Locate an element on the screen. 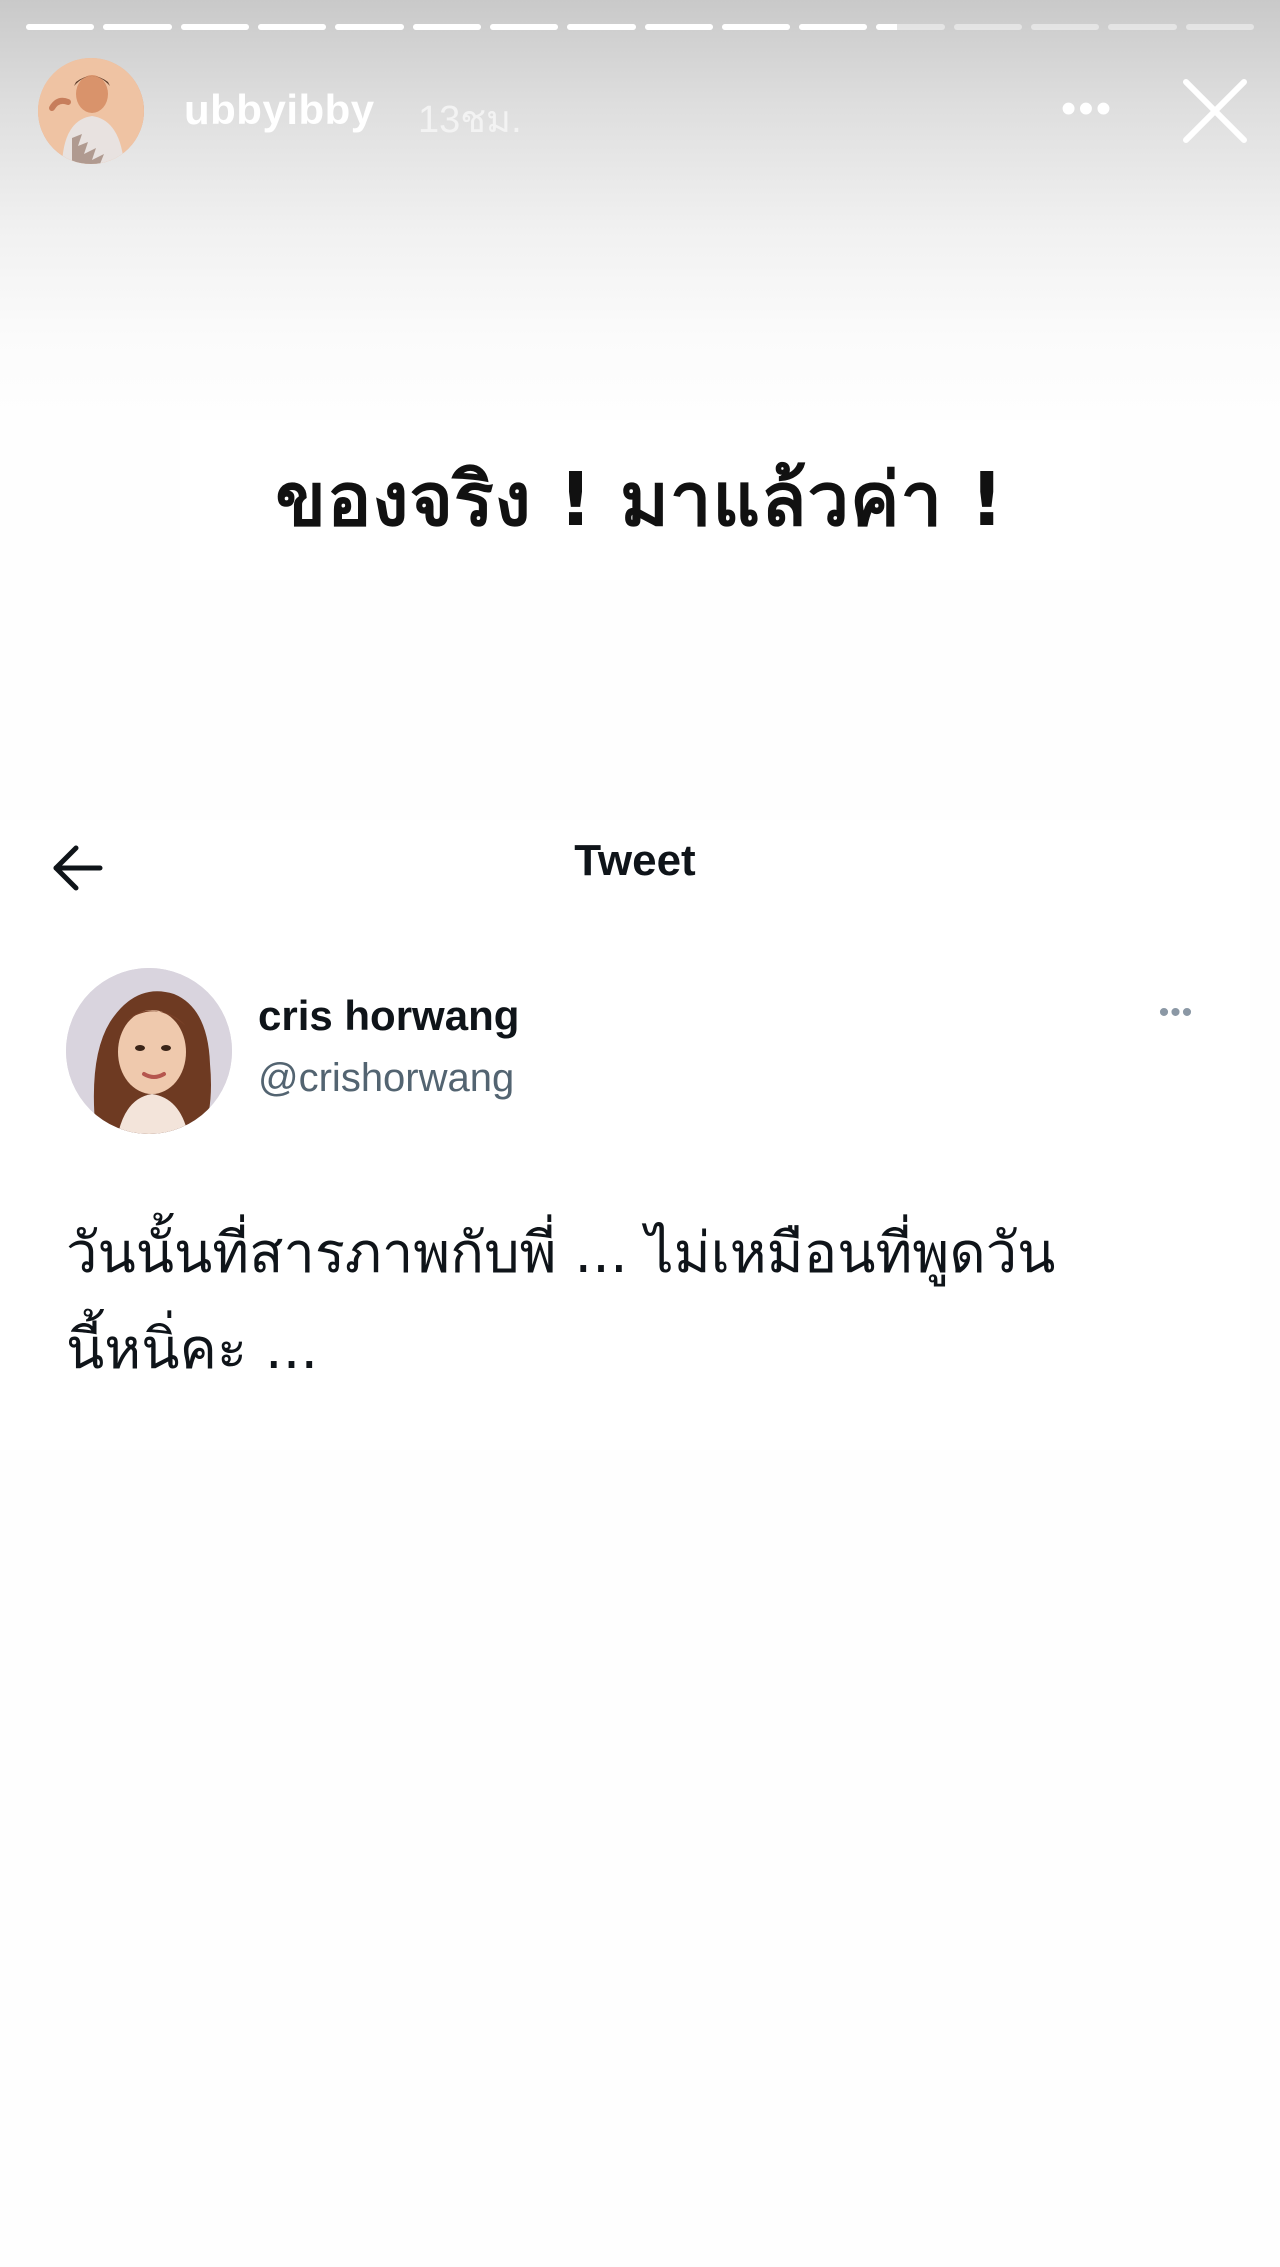 This screenshot has height=2267, width=1280. close-button is located at coordinates (1215, 111).